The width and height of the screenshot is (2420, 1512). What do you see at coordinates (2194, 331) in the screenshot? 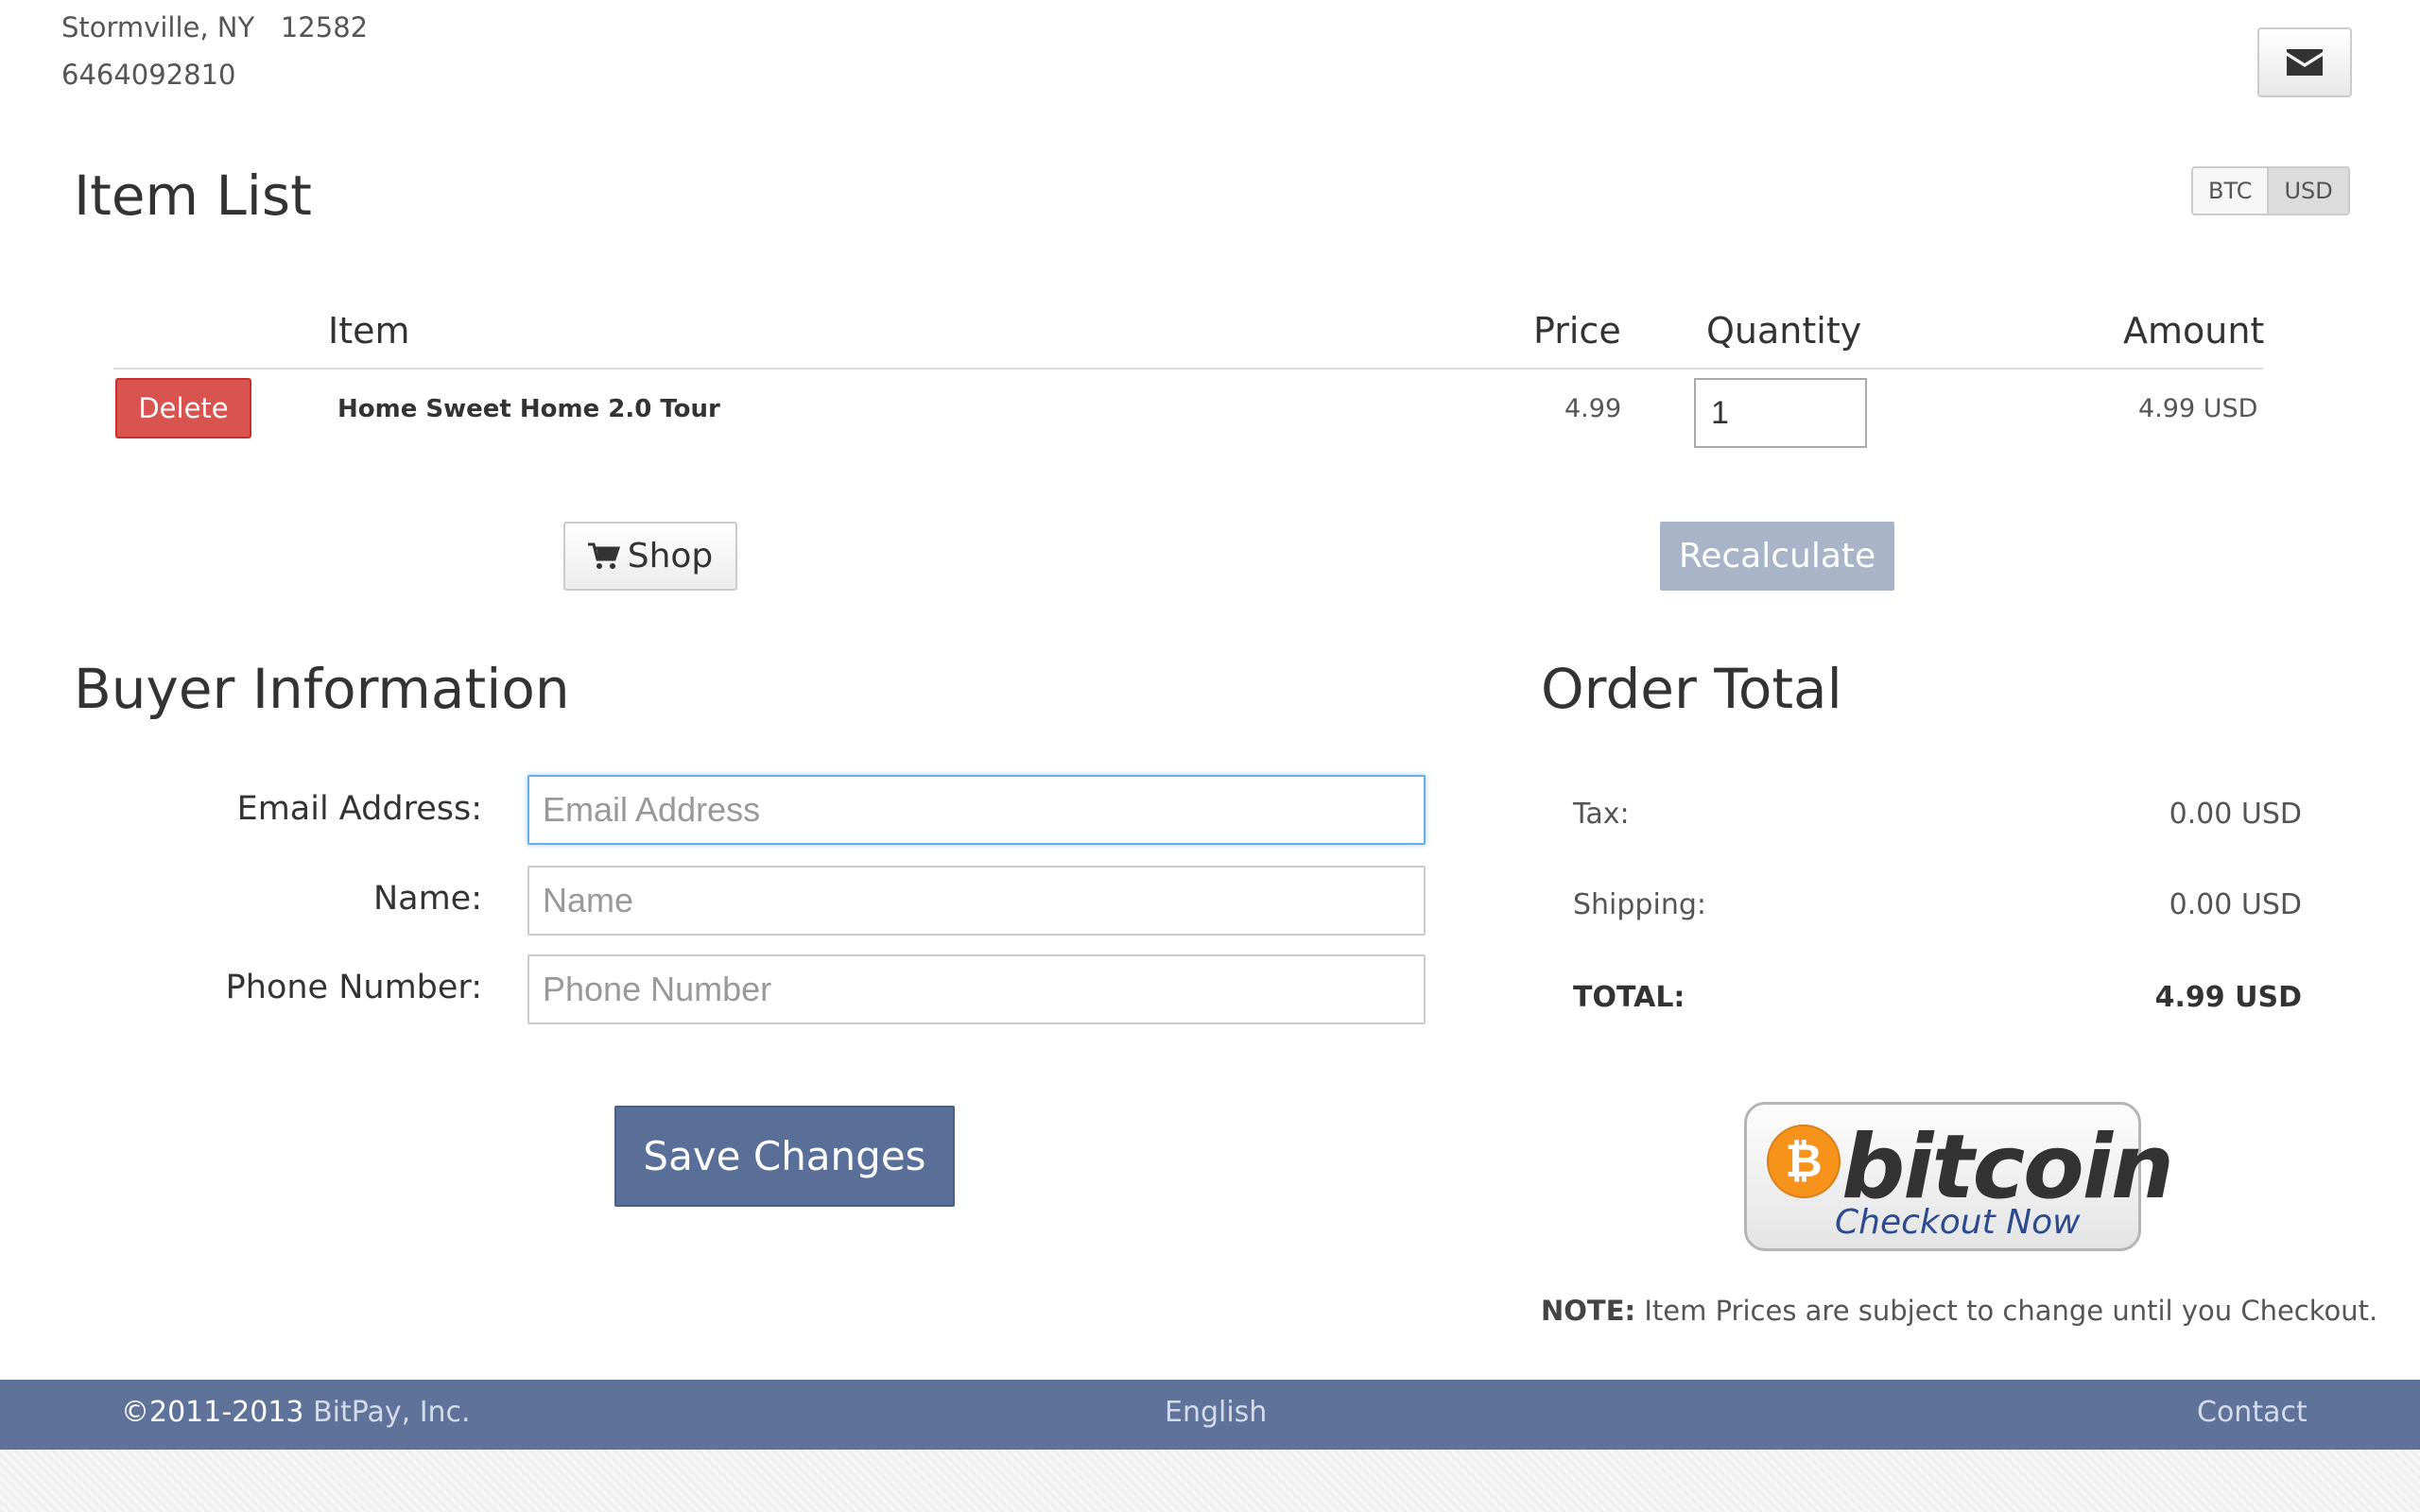
I see `column-header-amount: Amount` at bounding box center [2194, 331].